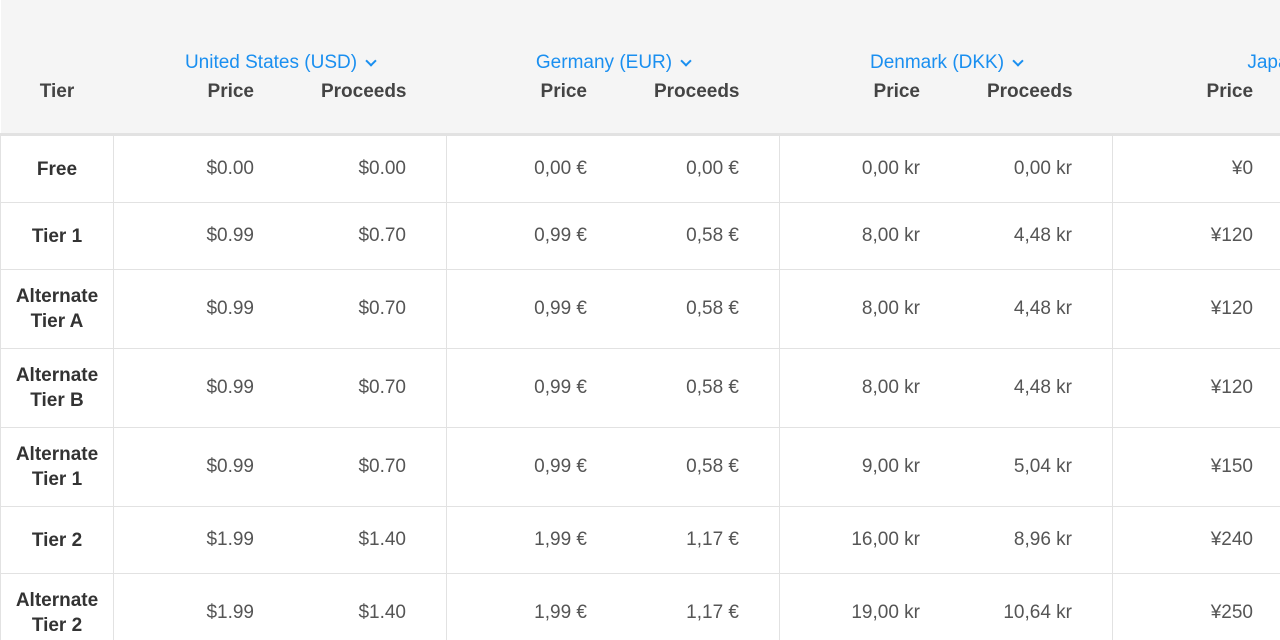 This screenshot has width=1280, height=640. What do you see at coordinates (862, 168) in the screenshot?
I see `price-cell: 0,00 kr` at bounding box center [862, 168].